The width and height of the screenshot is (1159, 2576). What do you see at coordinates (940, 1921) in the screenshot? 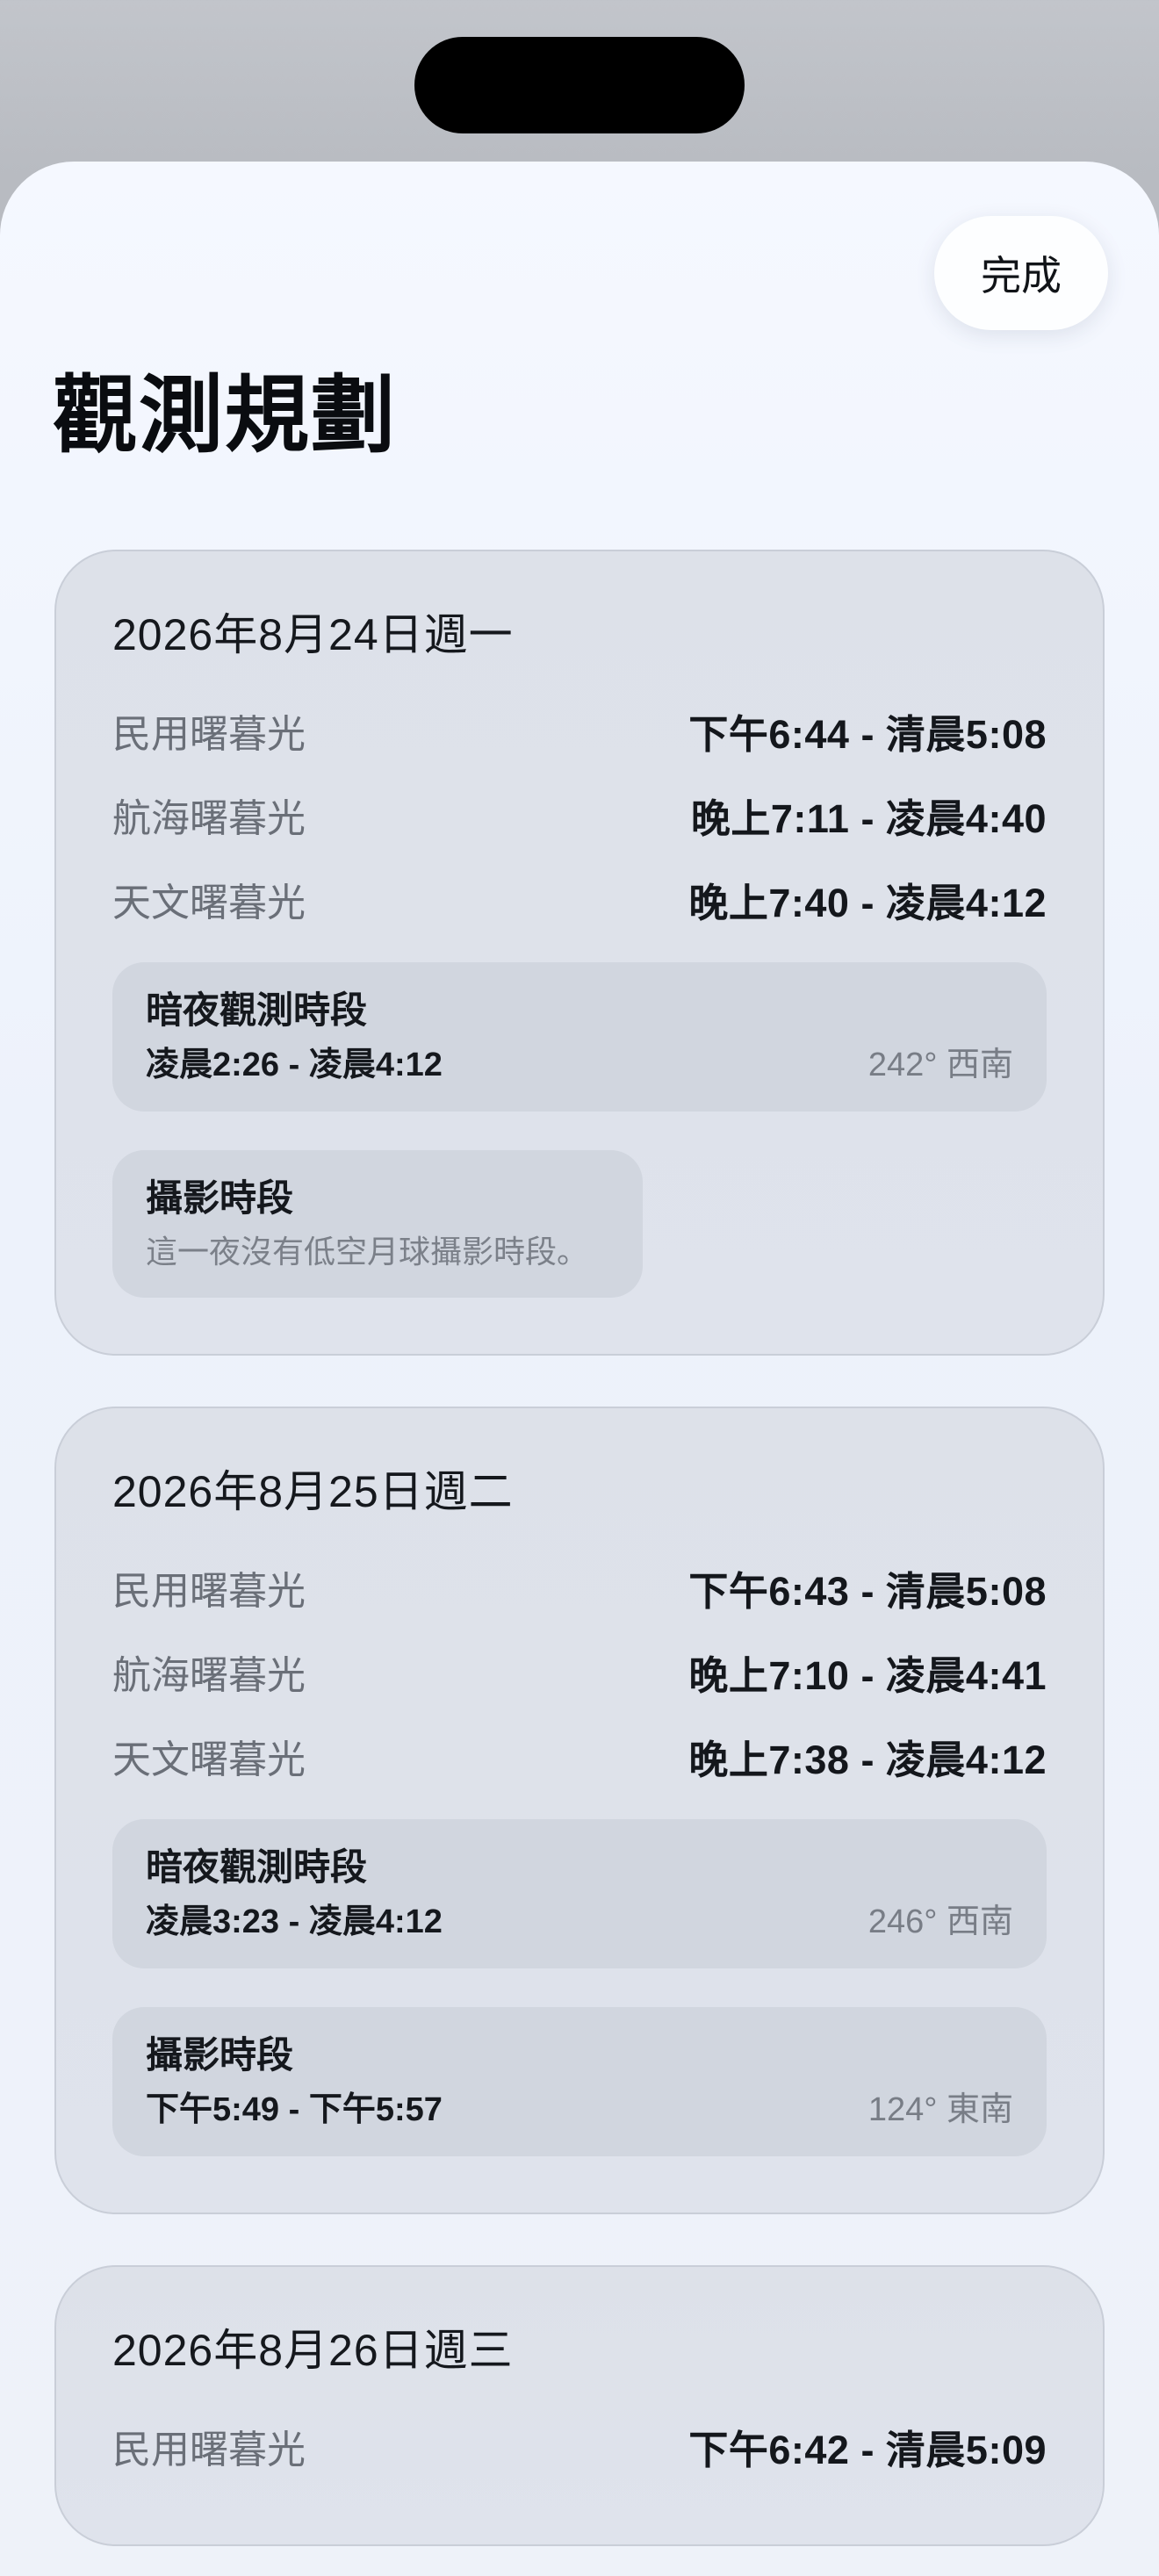
I see `dark-window-direction: 246° 西南` at bounding box center [940, 1921].